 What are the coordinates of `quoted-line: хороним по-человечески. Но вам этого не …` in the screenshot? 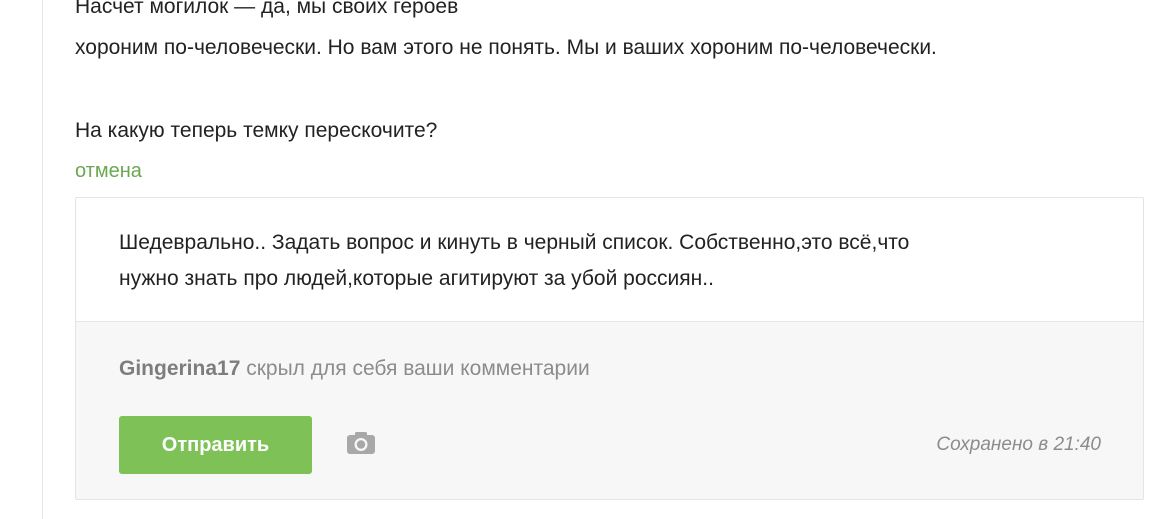 It's located at (506, 47).